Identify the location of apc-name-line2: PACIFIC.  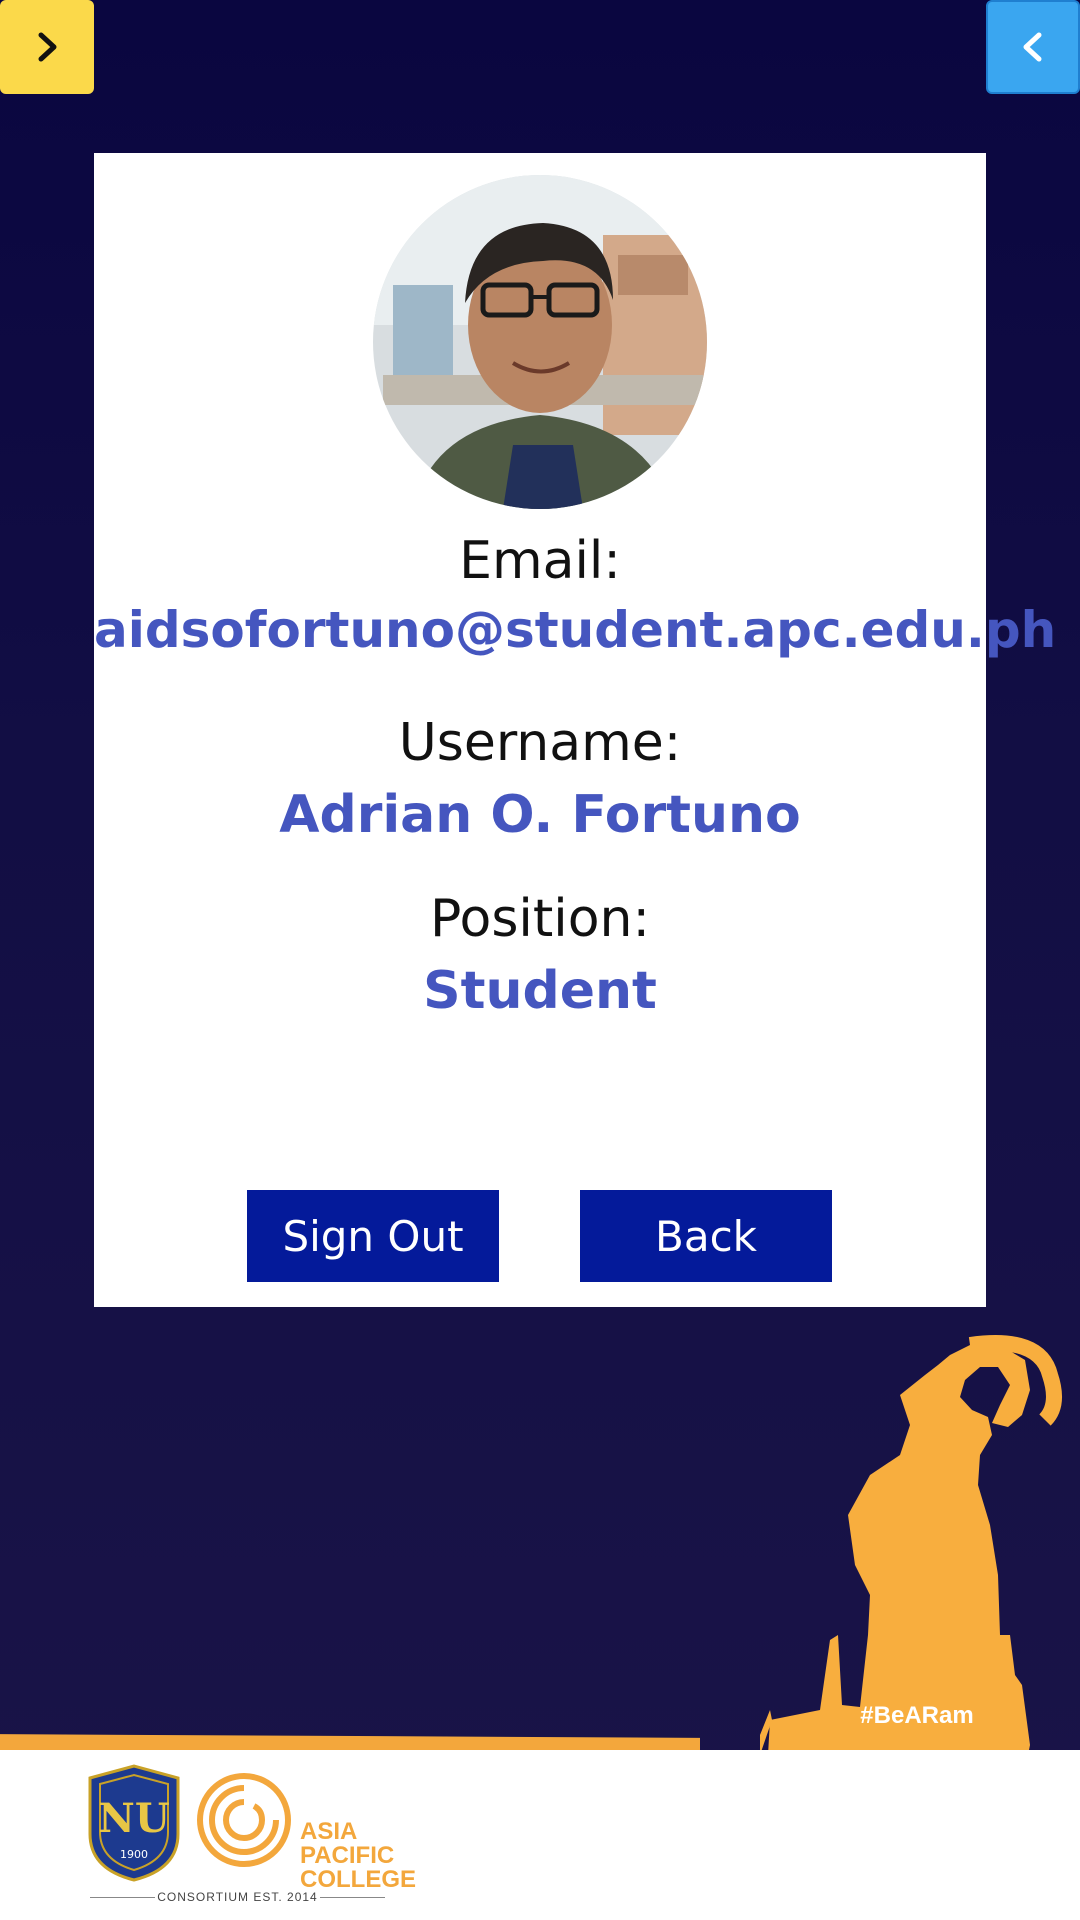
(347, 1855).